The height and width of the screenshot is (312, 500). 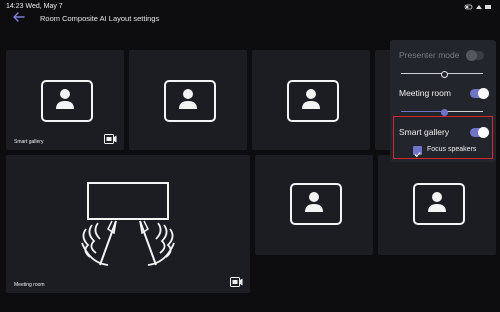 What do you see at coordinates (417, 155) in the screenshot?
I see `checkmark-icon` at bounding box center [417, 155].